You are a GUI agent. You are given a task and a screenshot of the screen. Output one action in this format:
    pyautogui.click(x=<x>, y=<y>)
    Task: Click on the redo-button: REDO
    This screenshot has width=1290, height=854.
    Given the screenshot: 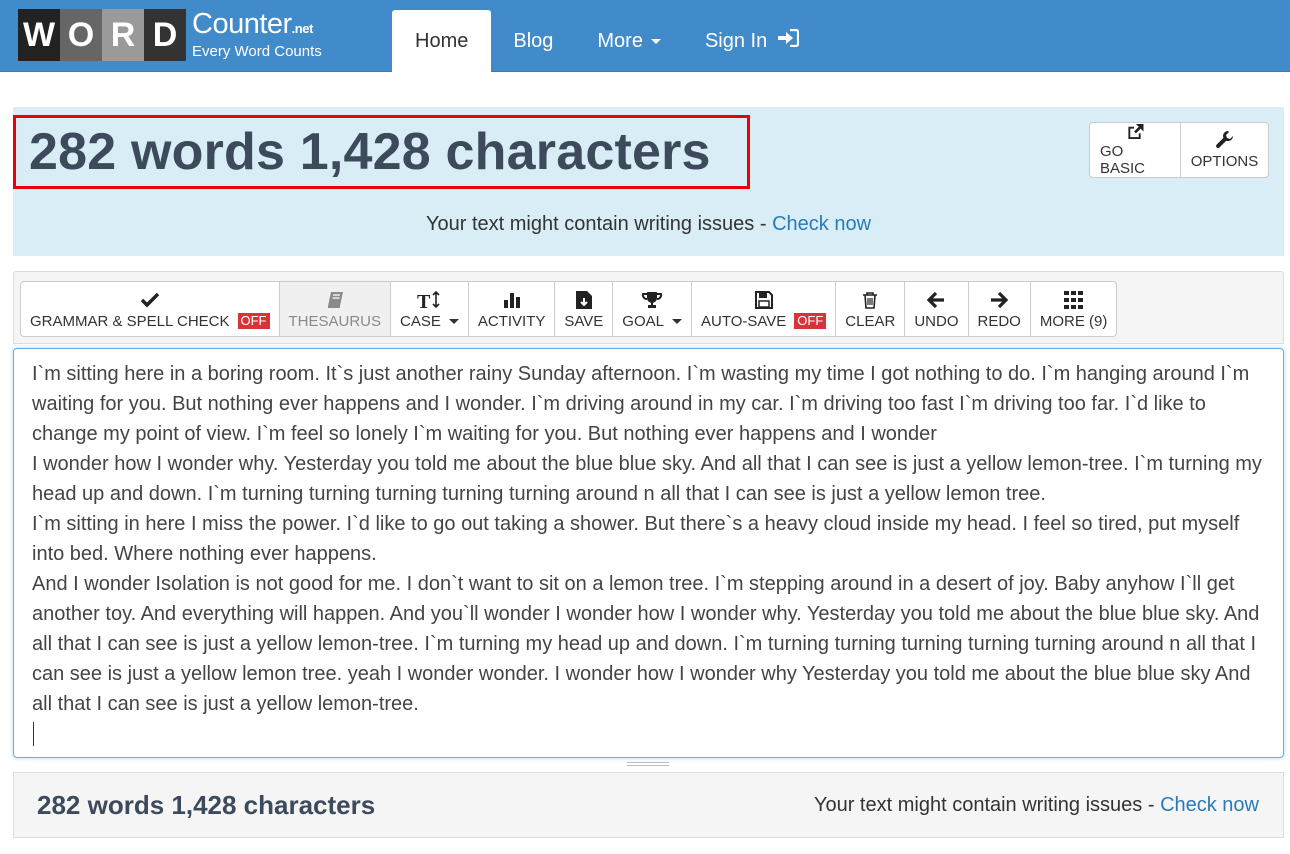 What is the action you would take?
    pyautogui.click(x=999, y=309)
    